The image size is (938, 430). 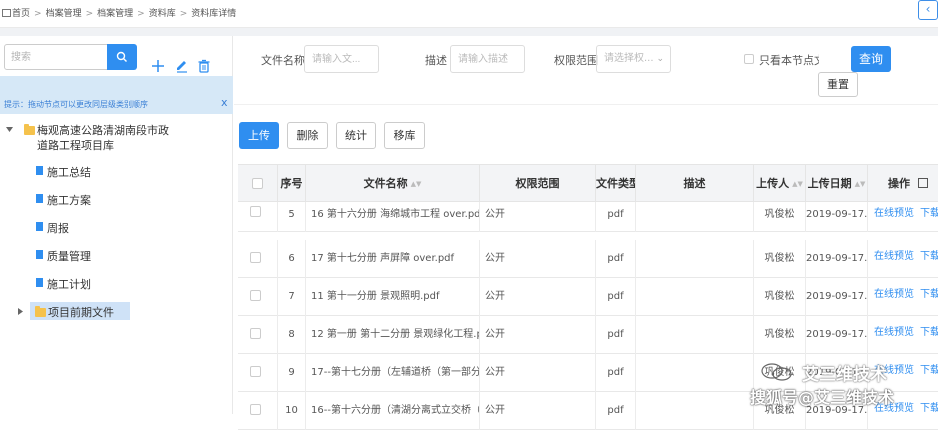 What do you see at coordinates (356, 135) in the screenshot?
I see `stats-button: 统计` at bounding box center [356, 135].